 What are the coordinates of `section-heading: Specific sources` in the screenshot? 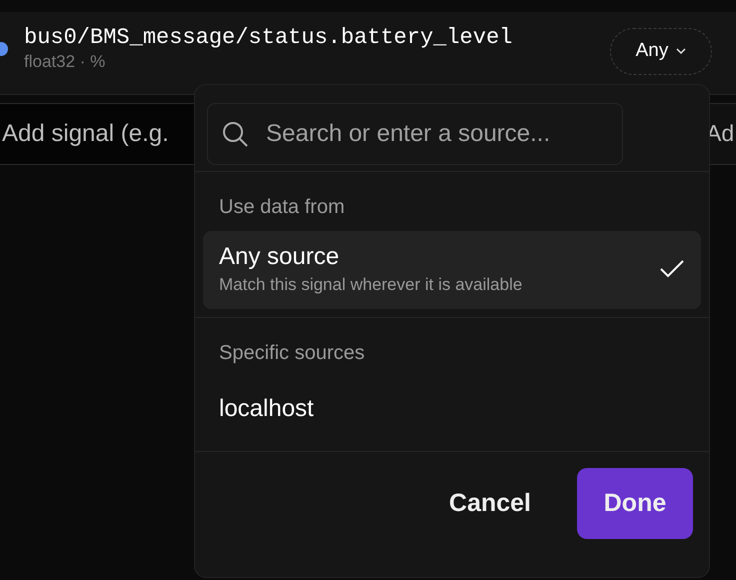 It's located at (292, 353).